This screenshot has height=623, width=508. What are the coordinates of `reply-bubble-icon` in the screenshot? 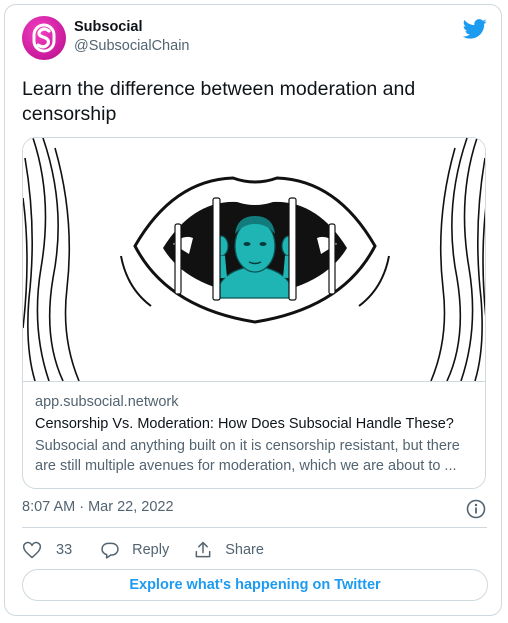 It's located at (110, 550).